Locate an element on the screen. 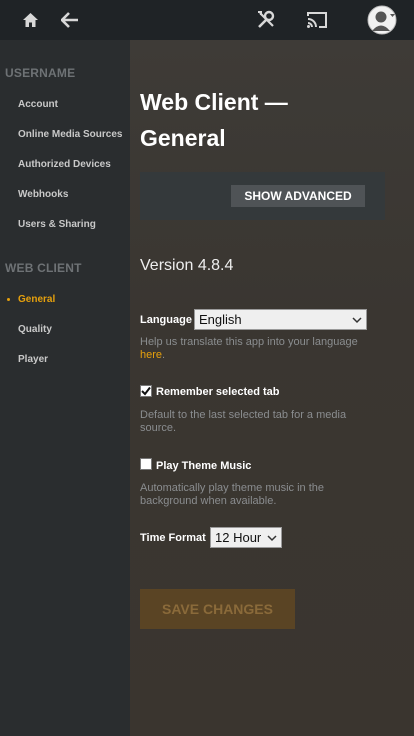  home-icon is located at coordinates (30, 20).